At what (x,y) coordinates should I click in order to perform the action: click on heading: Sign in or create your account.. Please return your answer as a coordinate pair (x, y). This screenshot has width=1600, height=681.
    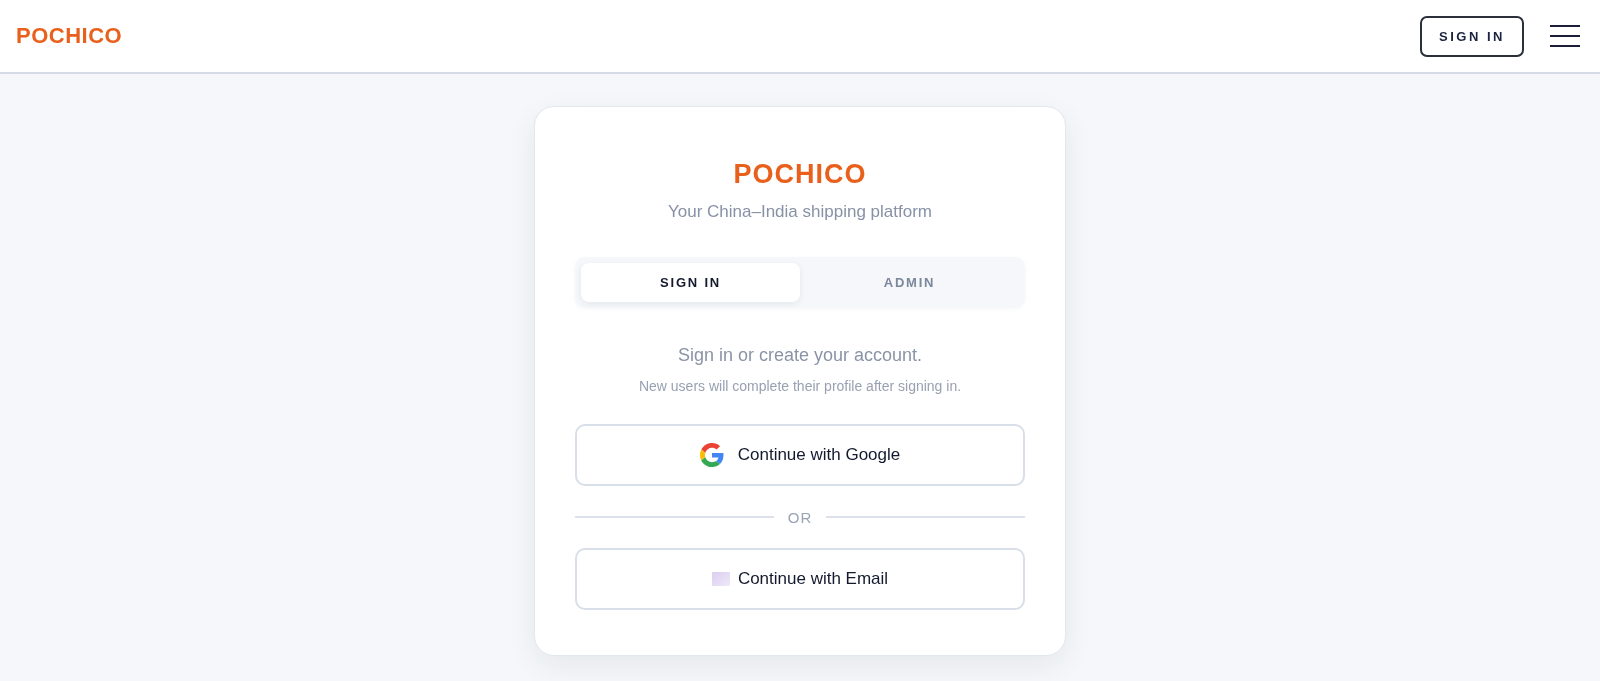
    Looking at the image, I should click on (800, 355).